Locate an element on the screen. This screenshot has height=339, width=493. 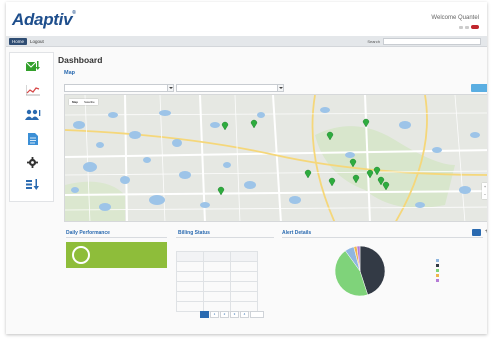
app-logo: Adaptiv® is located at coordinates (44, 20).